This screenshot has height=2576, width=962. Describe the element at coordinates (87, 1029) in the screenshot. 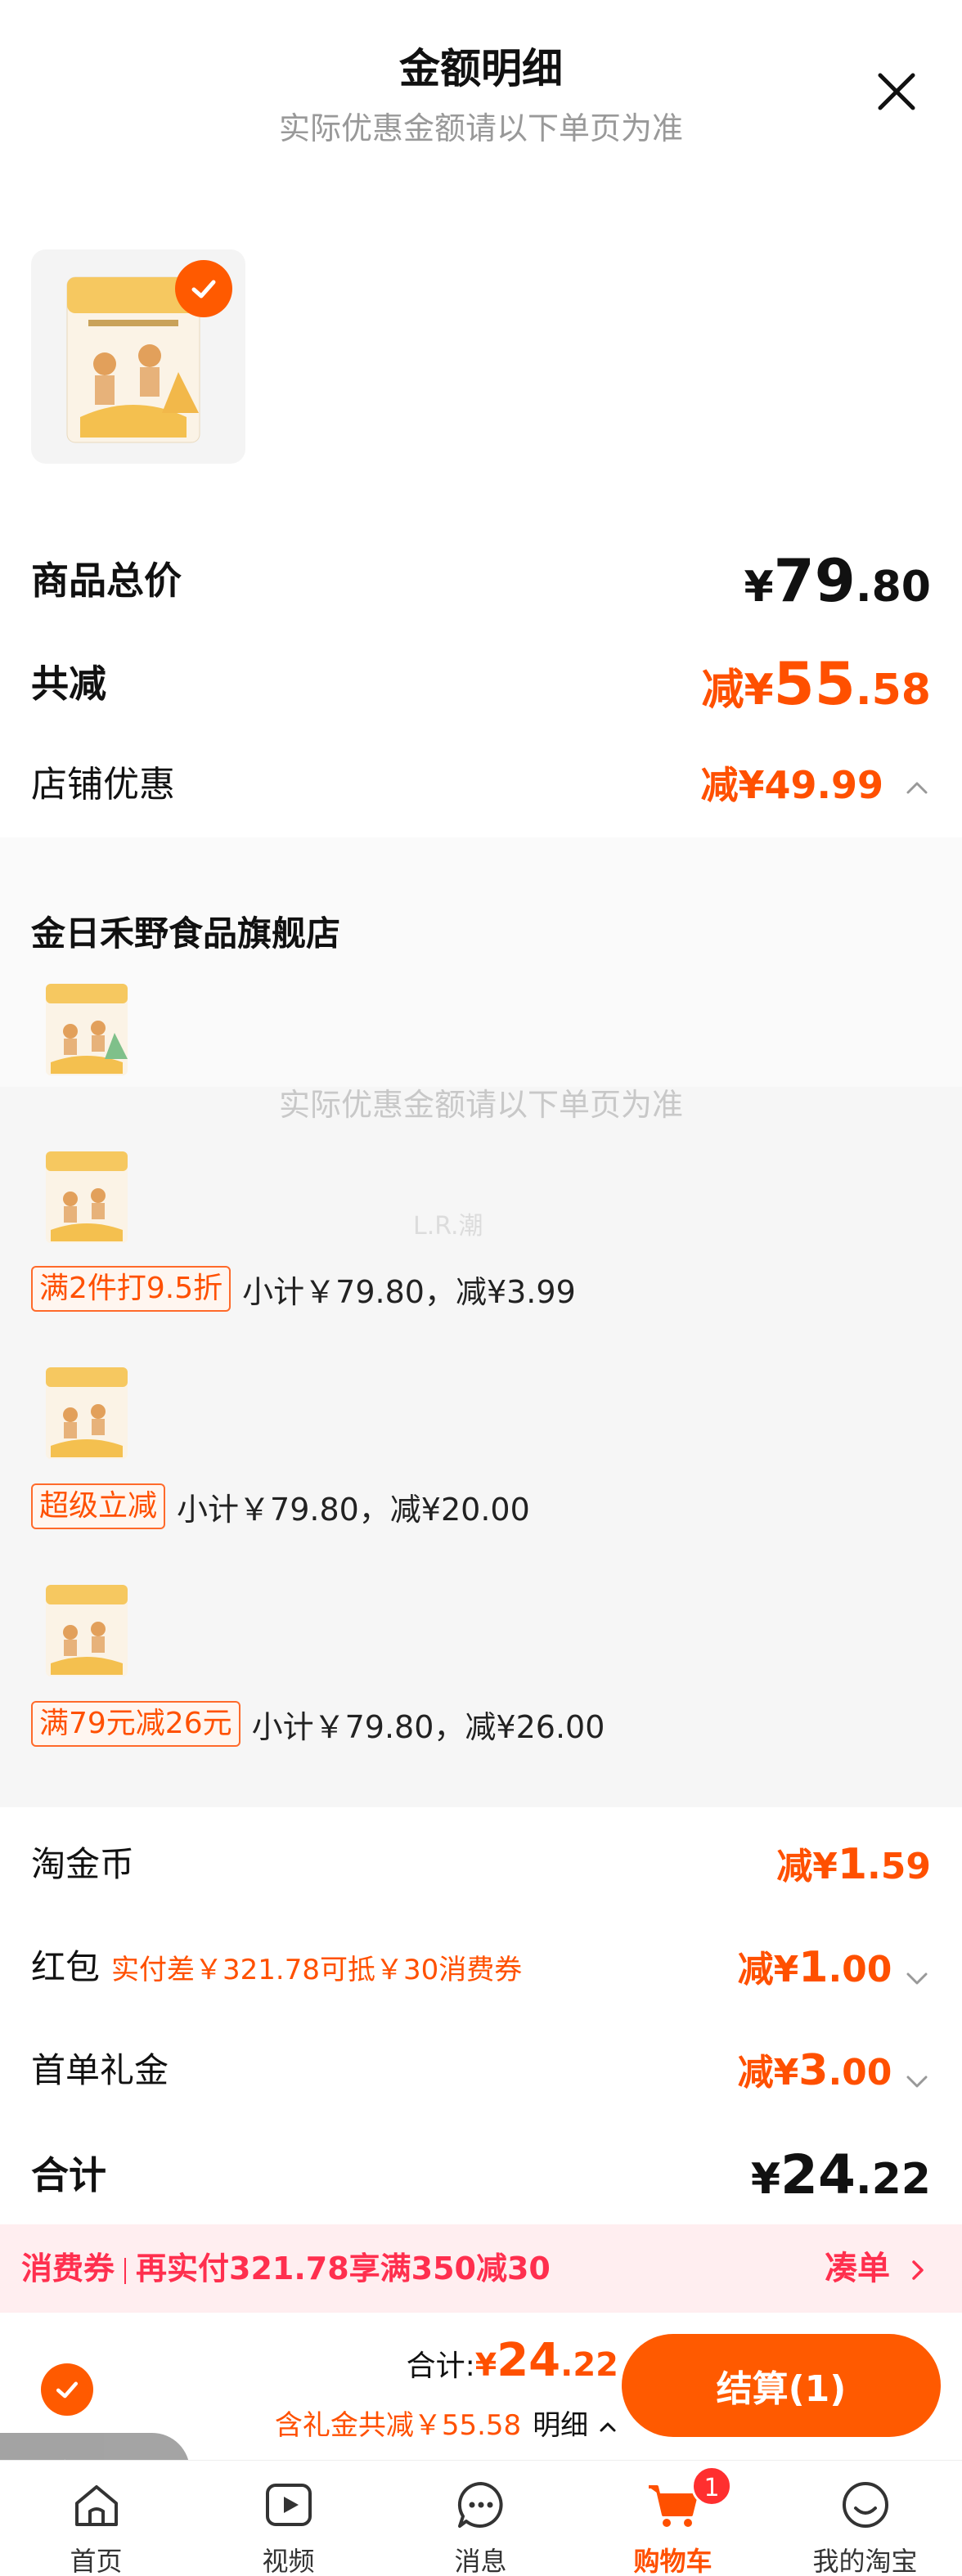

I see `store-product-thumbnail` at that location.